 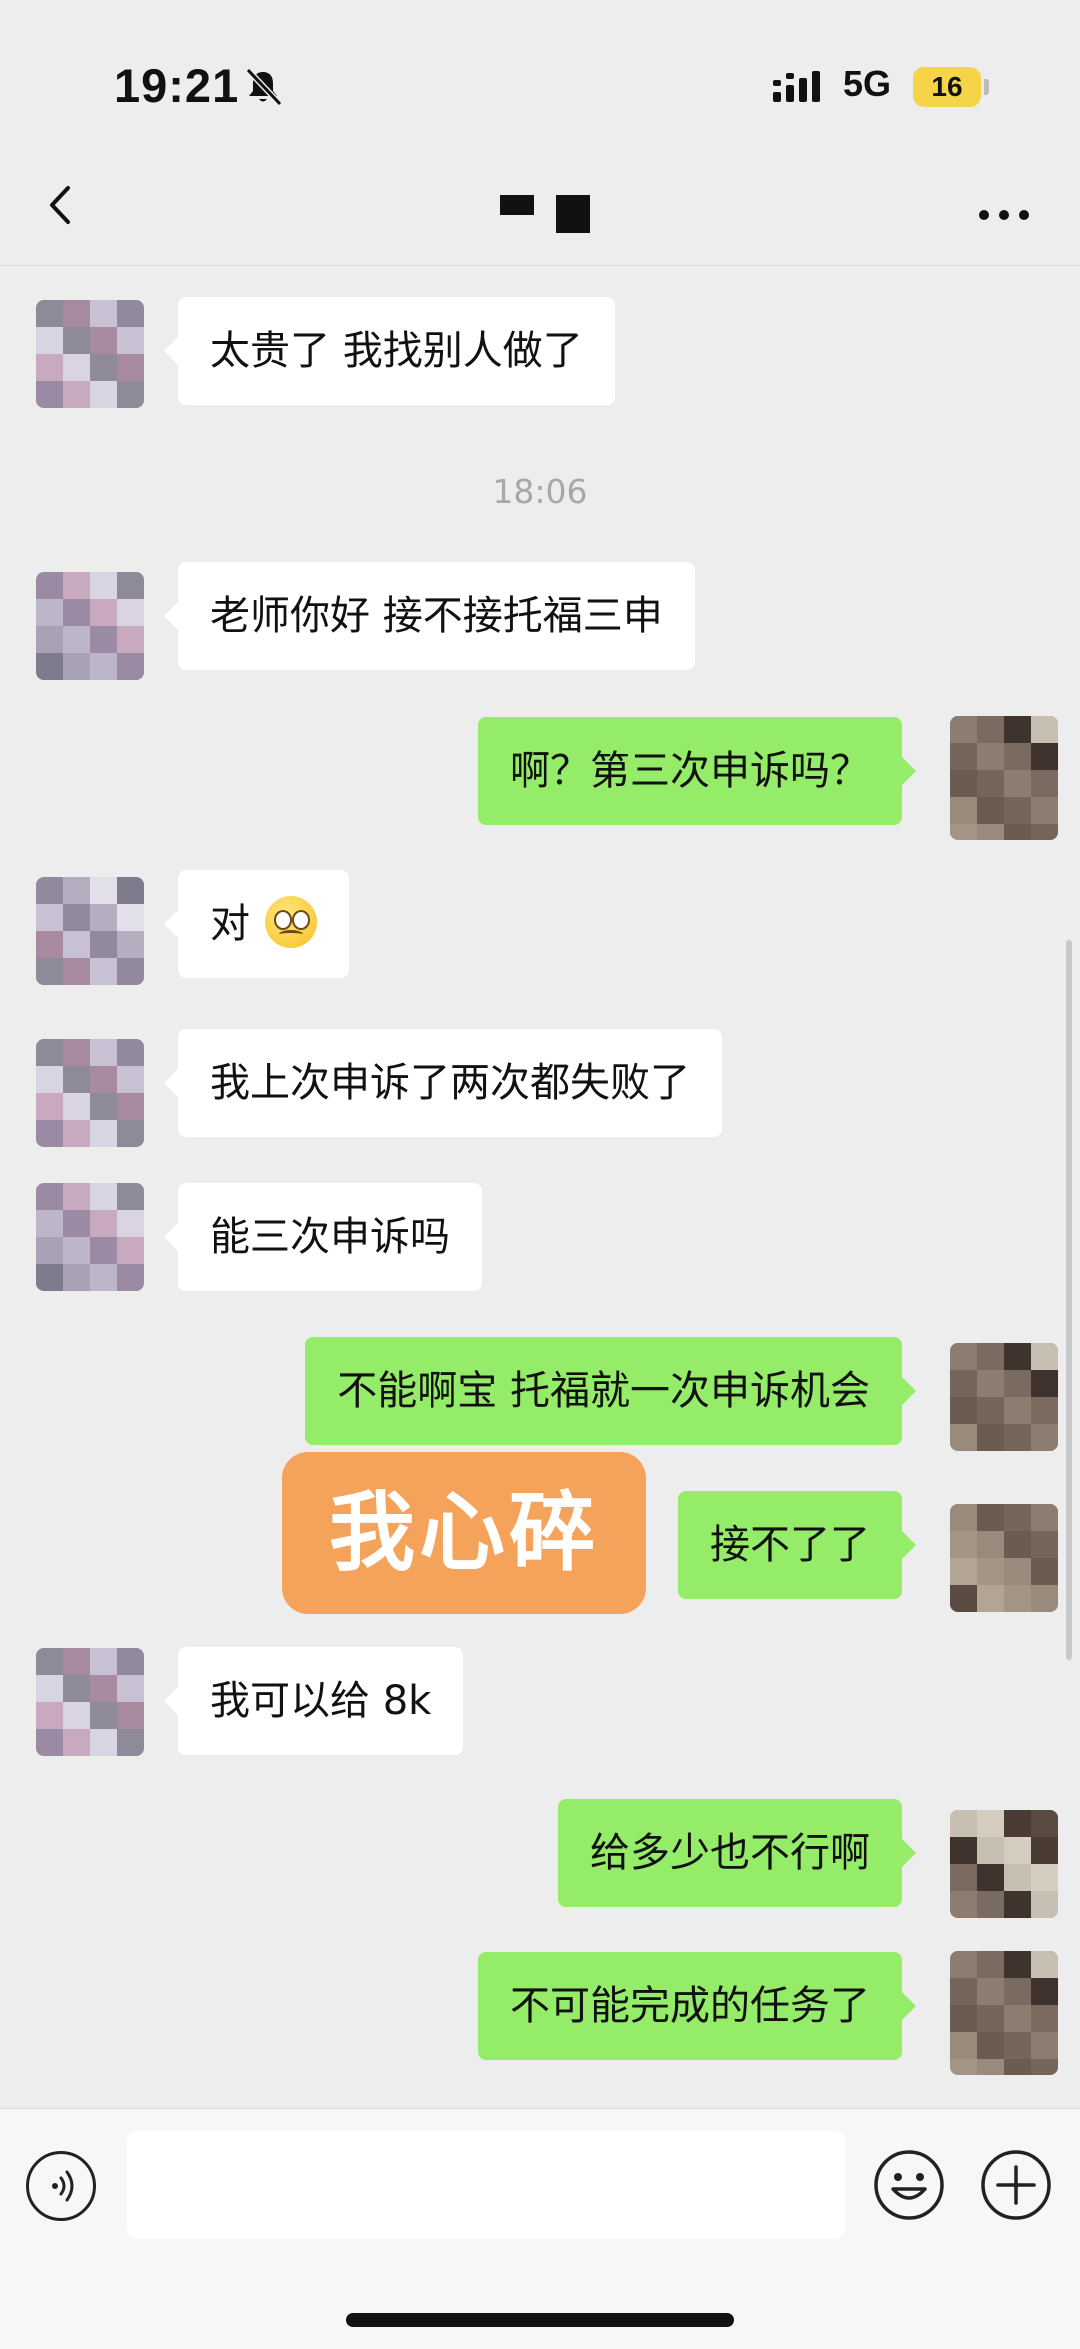 I want to click on message-text: 接不了了, so click(x=790, y=1545).